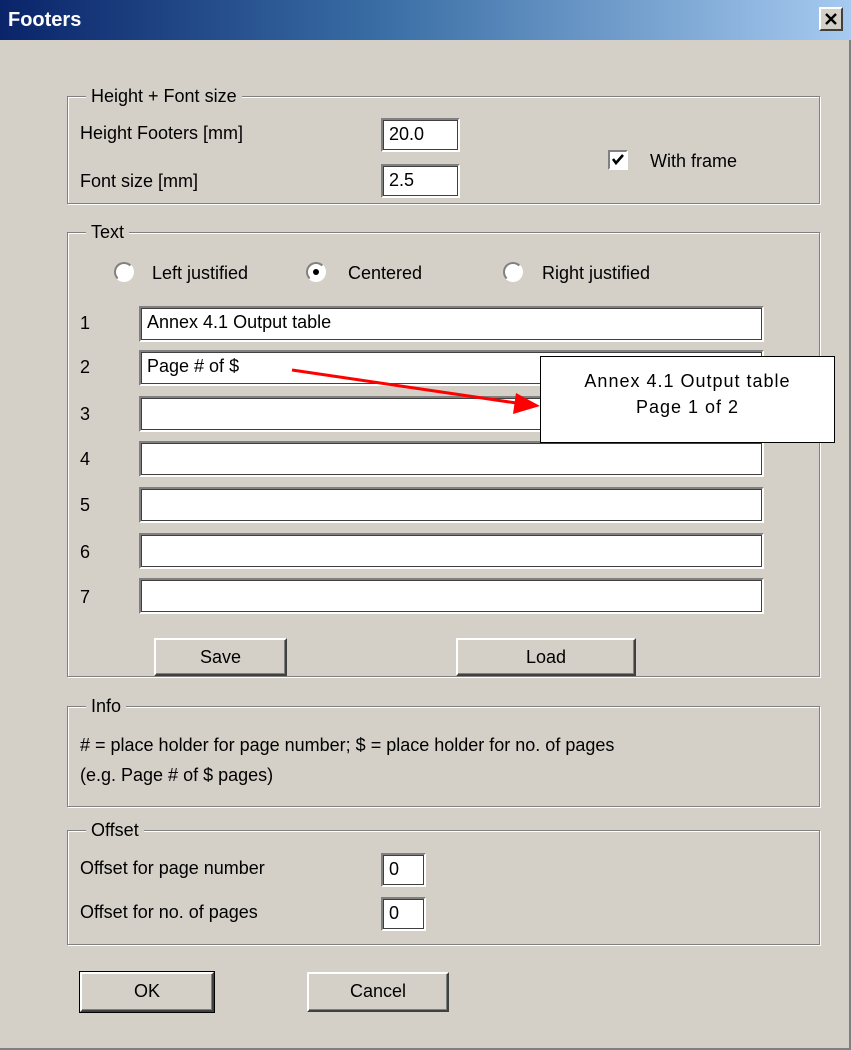 This screenshot has width=851, height=1050. I want to click on radio-selected-dot, so click(316, 272).